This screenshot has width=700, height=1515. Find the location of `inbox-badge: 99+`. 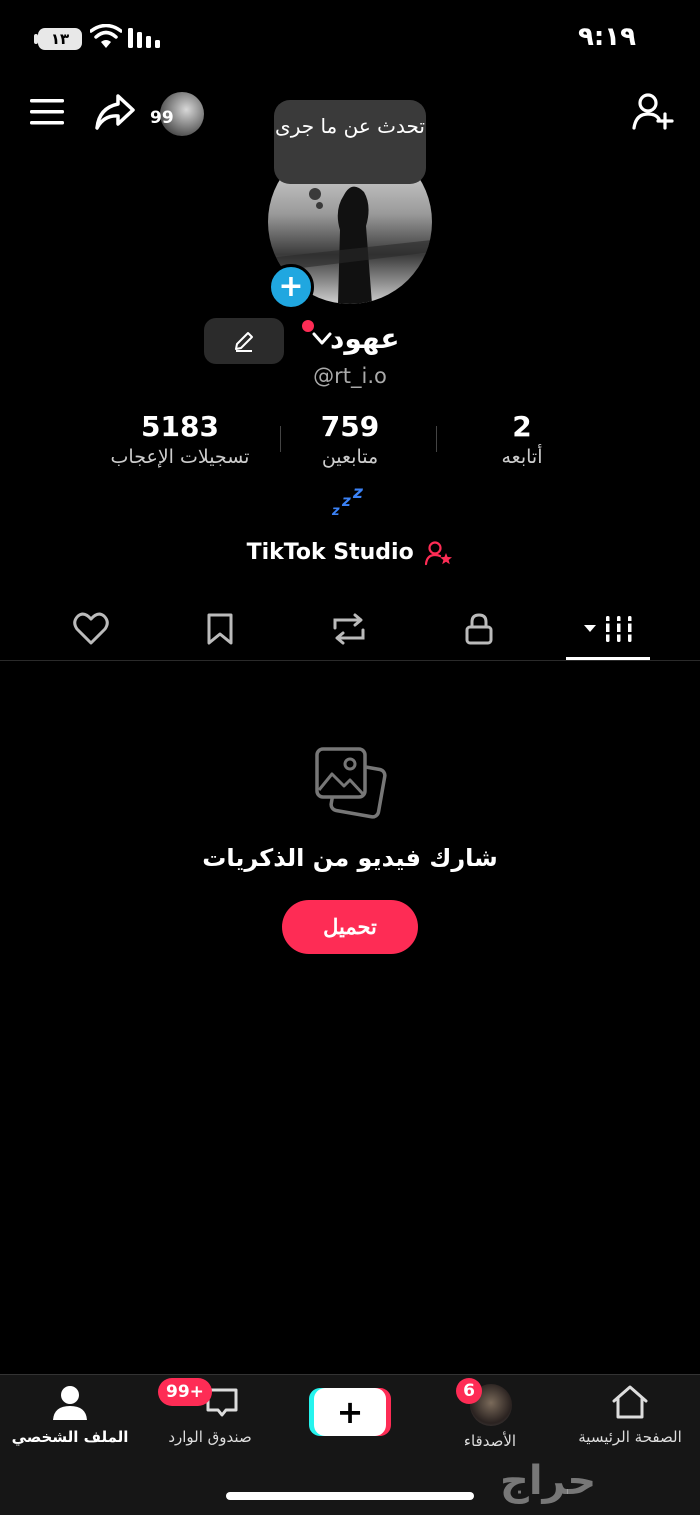

inbox-badge: 99+ is located at coordinates (185, 1392).